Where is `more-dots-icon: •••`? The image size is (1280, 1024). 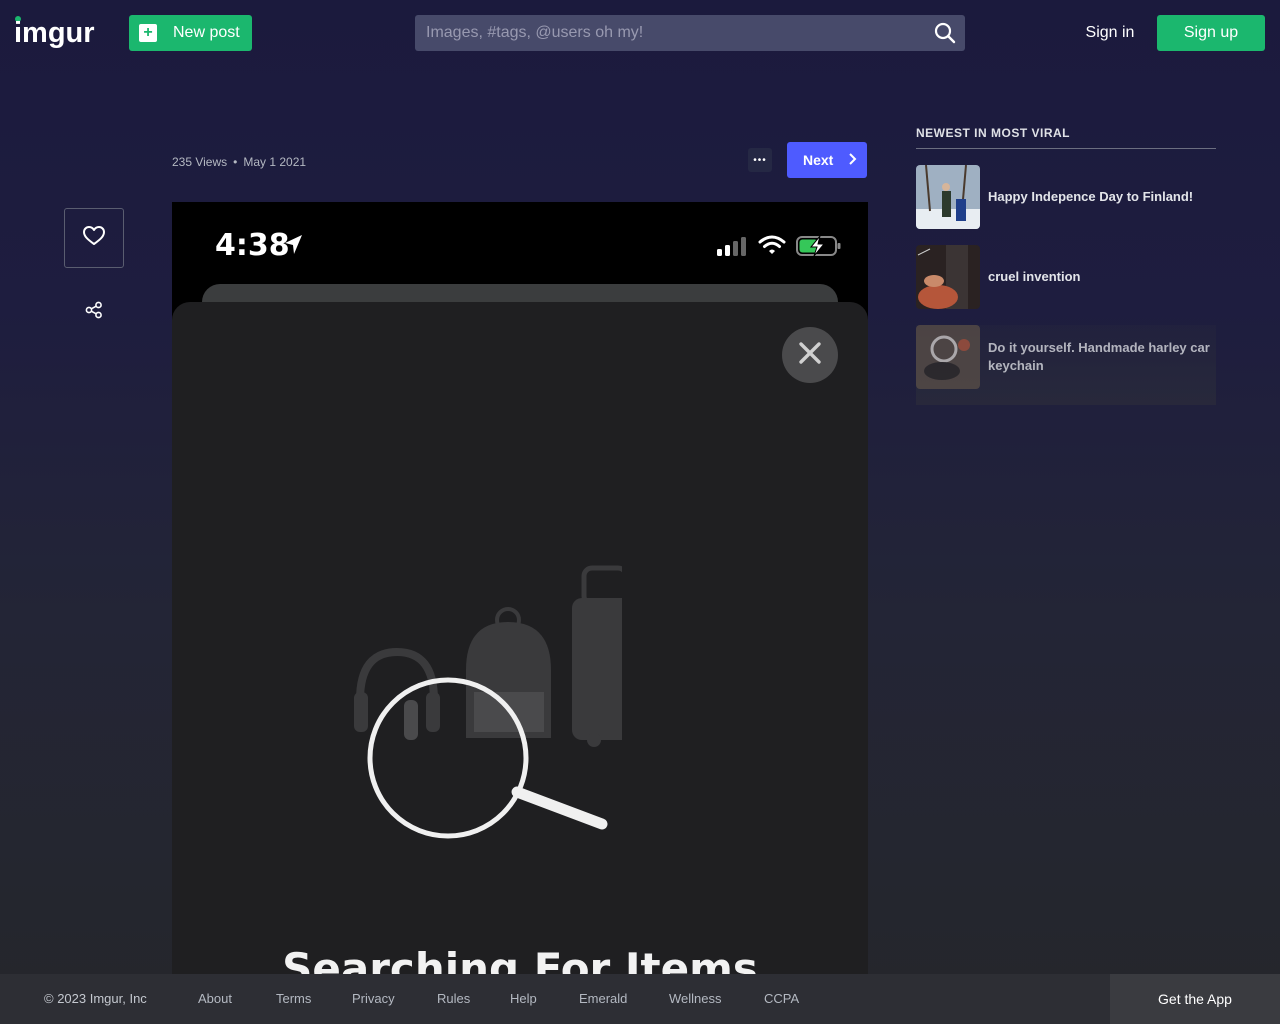 more-dots-icon: ••• is located at coordinates (760, 160).